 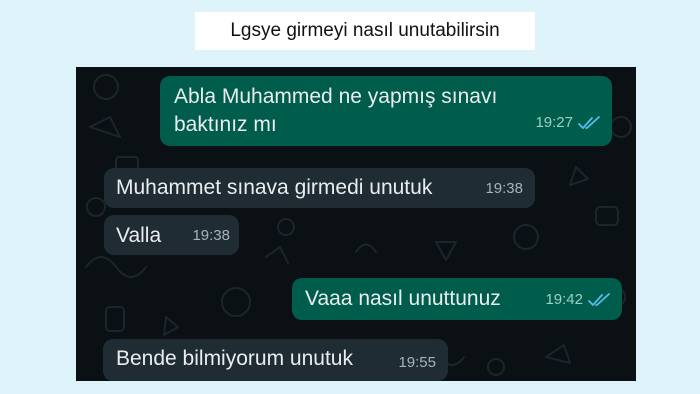 What do you see at coordinates (403, 298) in the screenshot?
I see `message-text: Vaaa nasıl unuttunuz` at bounding box center [403, 298].